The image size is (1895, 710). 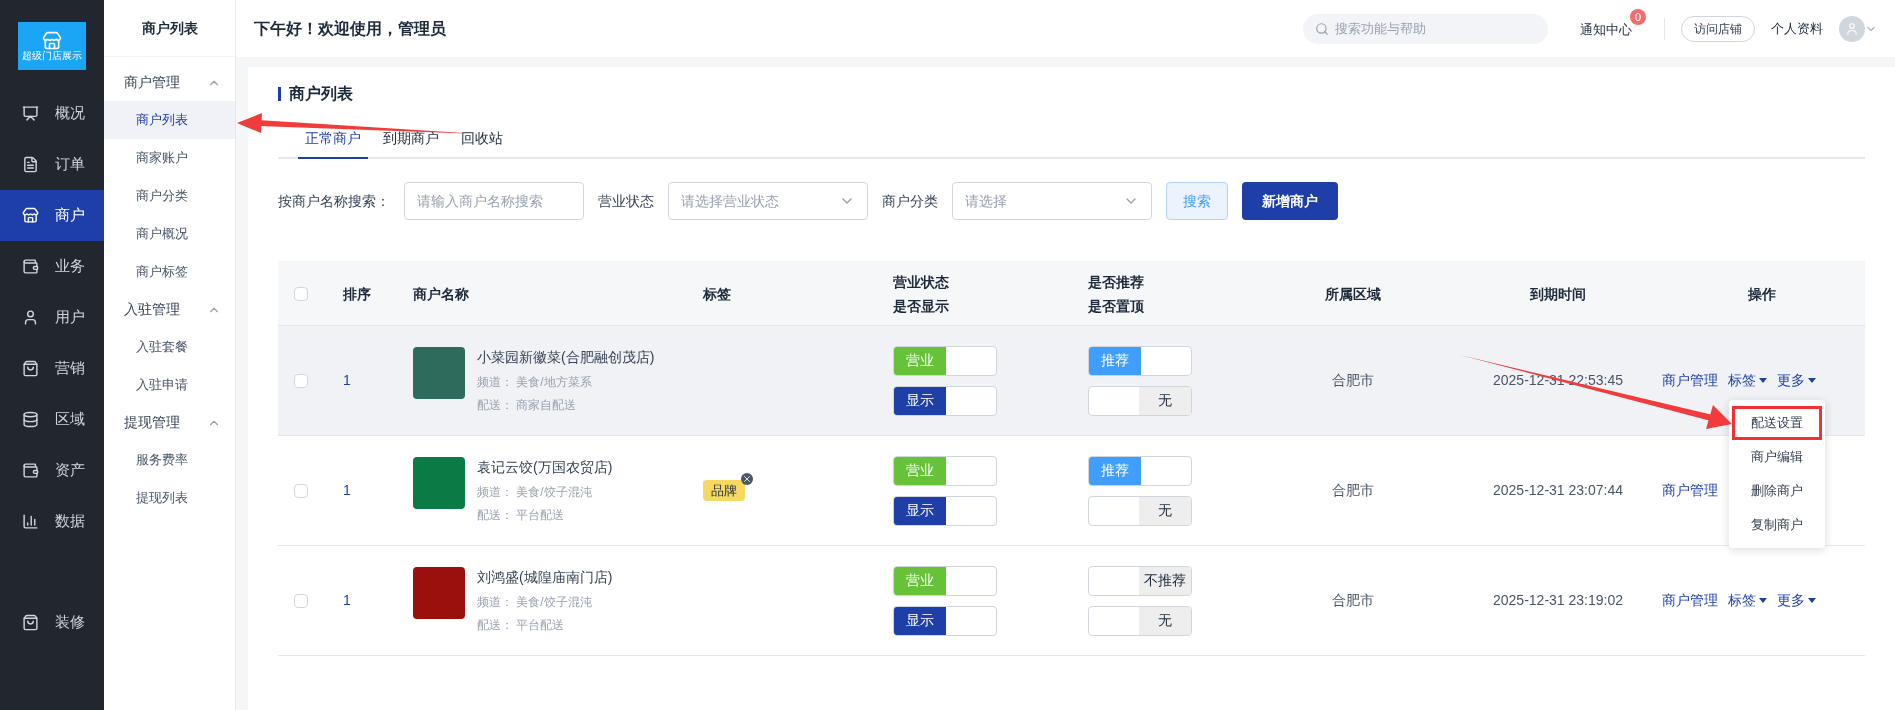 What do you see at coordinates (626, 201) in the screenshot?
I see `filter-label: 营业状态` at bounding box center [626, 201].